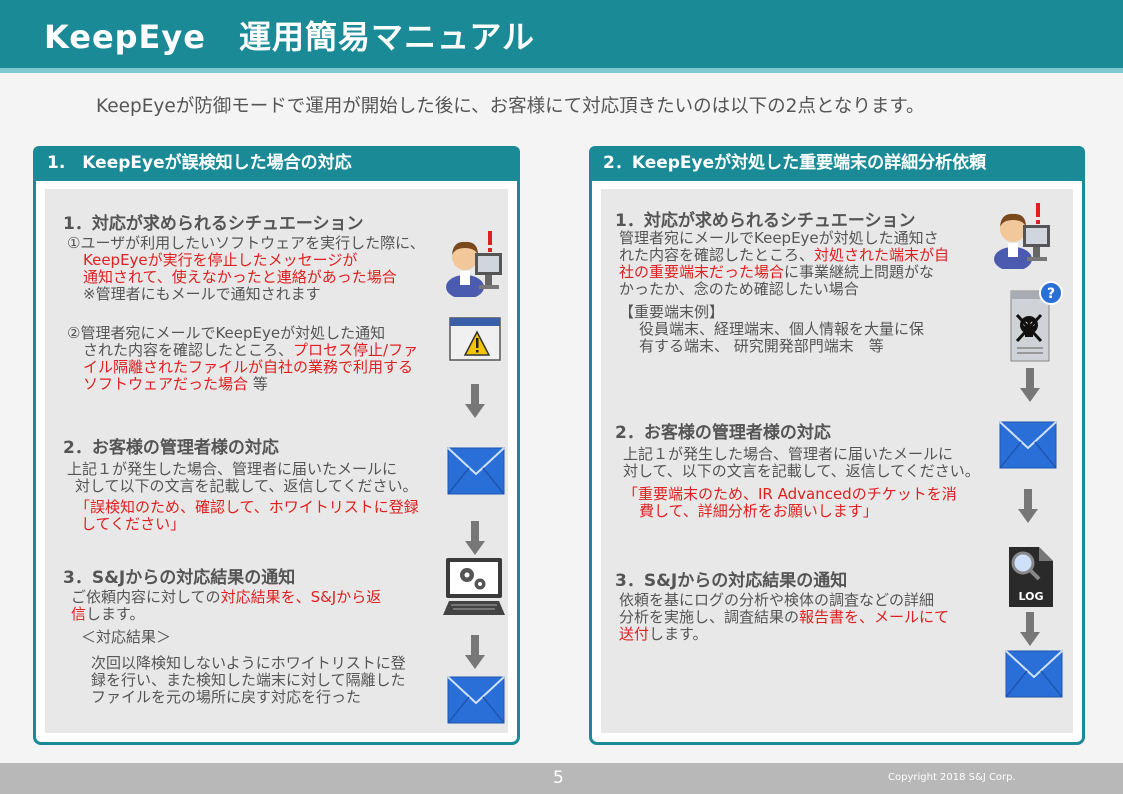  Describe the element at coordinates (133, 524) in the screenshot. I see `text-line: してください」` at that location.